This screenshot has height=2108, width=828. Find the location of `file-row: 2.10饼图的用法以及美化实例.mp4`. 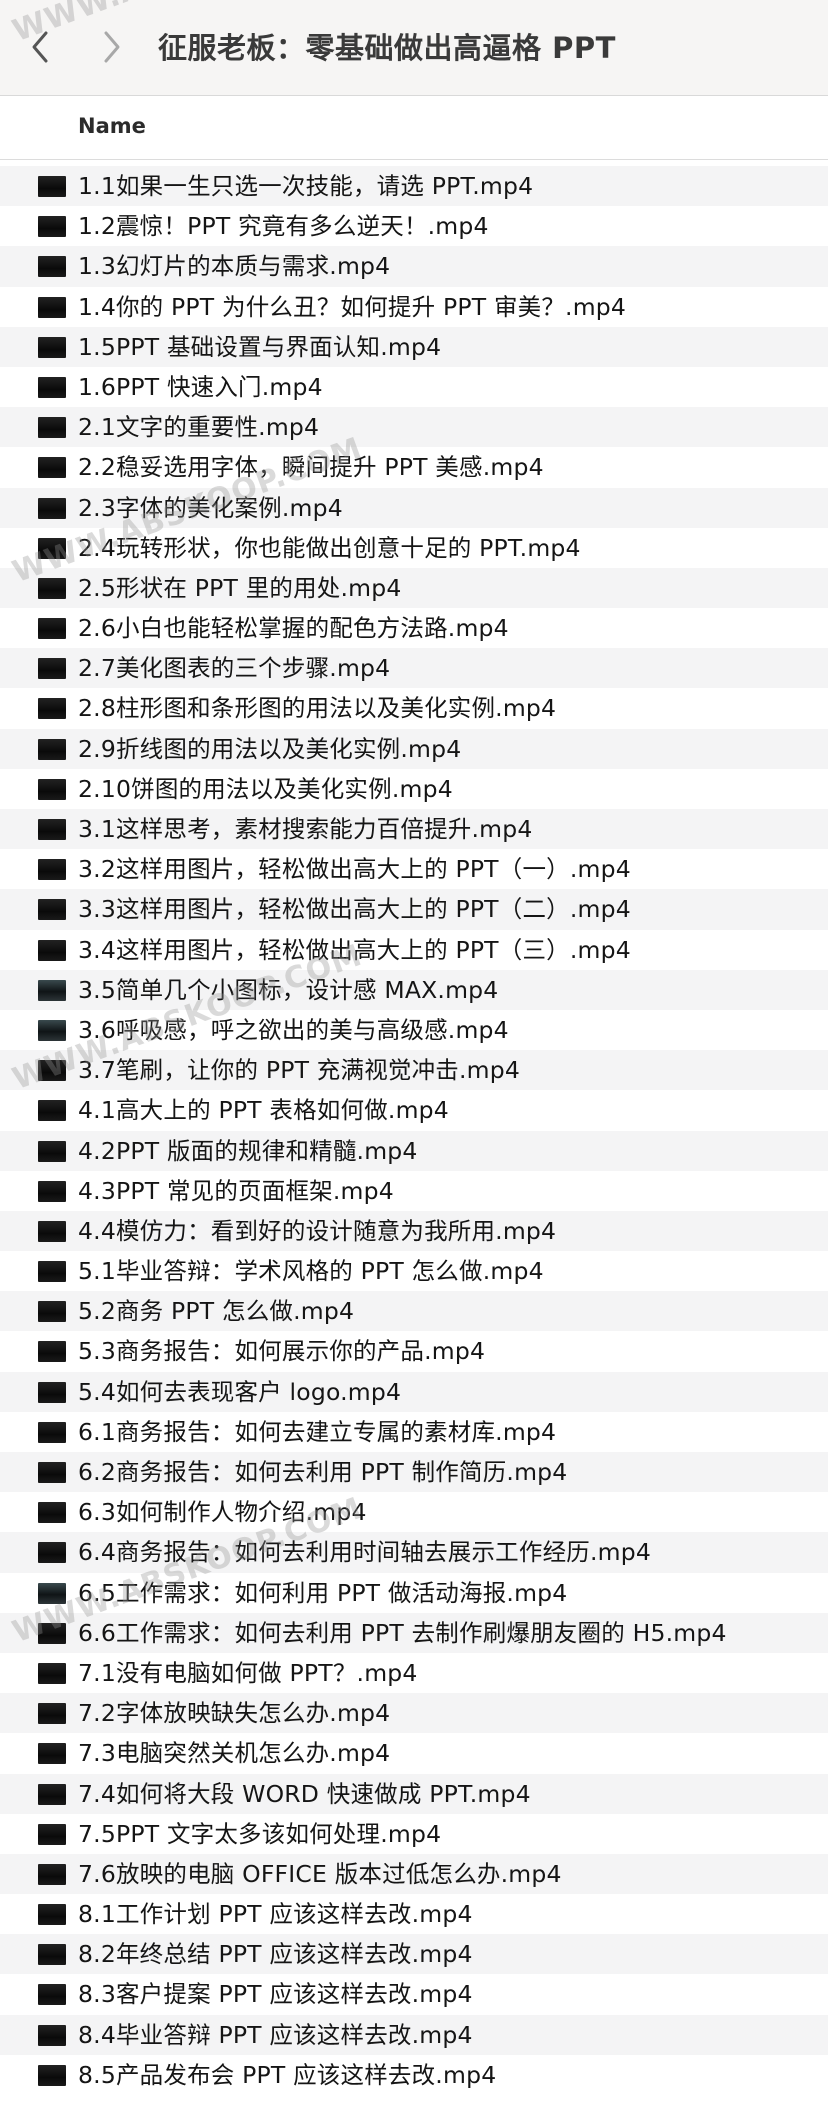

file-row: 2.10饼图的用法以及美化实例.mp4 is located at coordinates (414, 789).